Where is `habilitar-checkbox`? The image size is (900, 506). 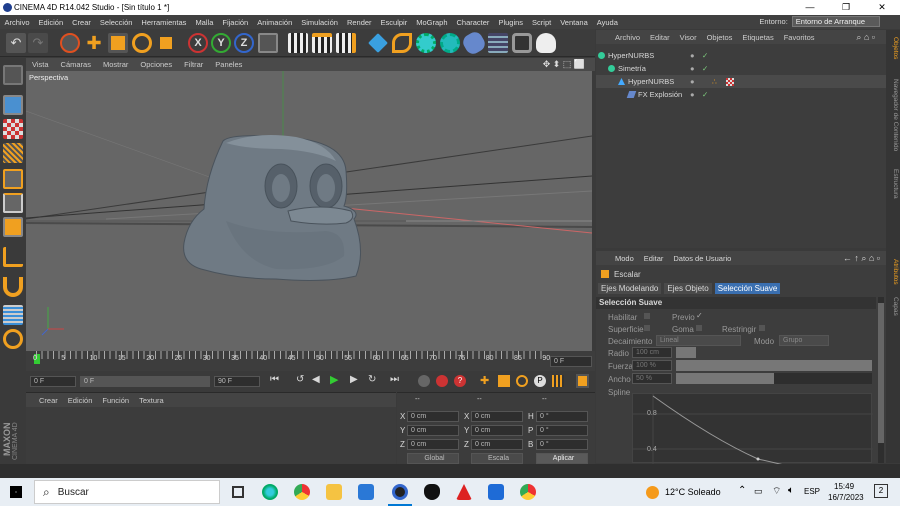
habilitar-checkbox is located at coordinates (647, 316).